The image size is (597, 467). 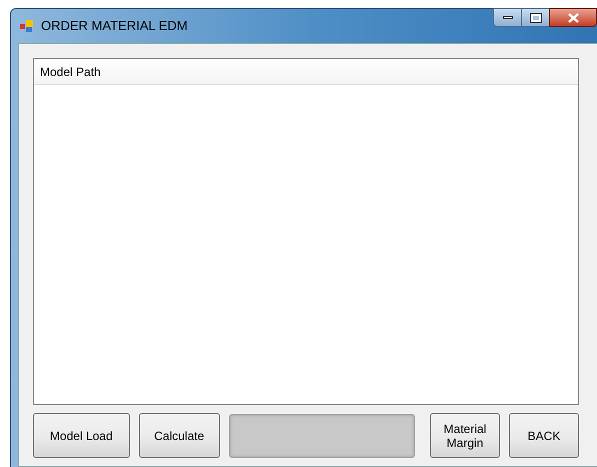 I want to click on model-load-button: Model Load, so click(x=81, y=435).